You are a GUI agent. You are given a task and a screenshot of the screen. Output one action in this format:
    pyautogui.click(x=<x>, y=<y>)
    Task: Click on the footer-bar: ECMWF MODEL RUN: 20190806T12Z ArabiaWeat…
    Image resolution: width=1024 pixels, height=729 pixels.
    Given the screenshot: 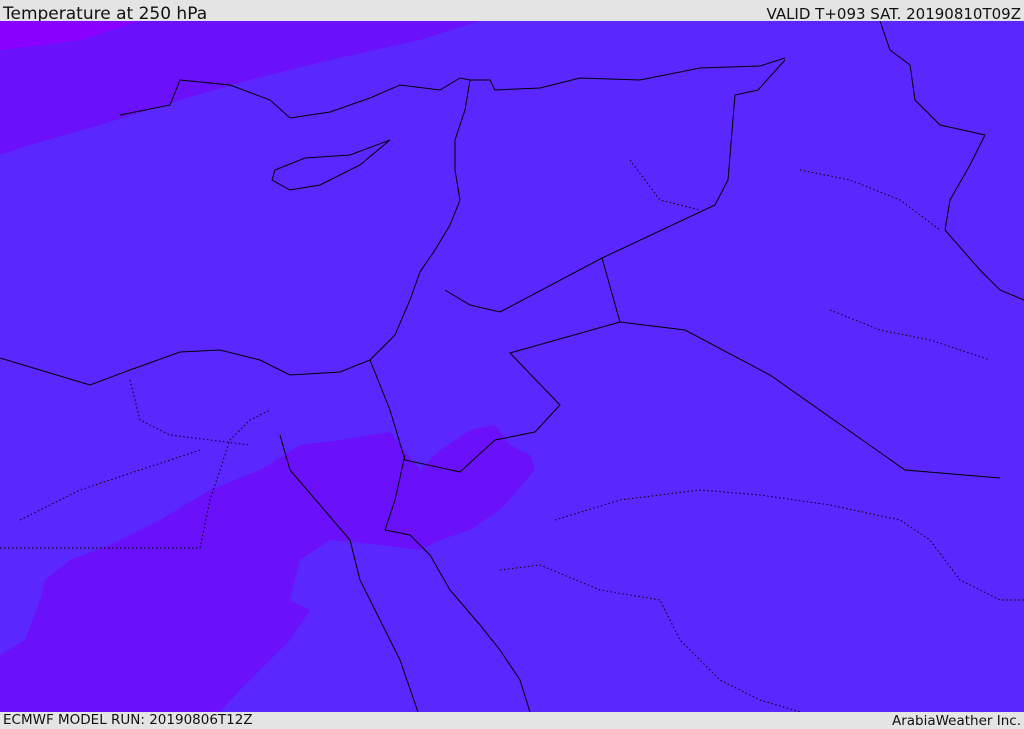 What is the action you would take?
    pyautogui.click(x=512, y=720)
    